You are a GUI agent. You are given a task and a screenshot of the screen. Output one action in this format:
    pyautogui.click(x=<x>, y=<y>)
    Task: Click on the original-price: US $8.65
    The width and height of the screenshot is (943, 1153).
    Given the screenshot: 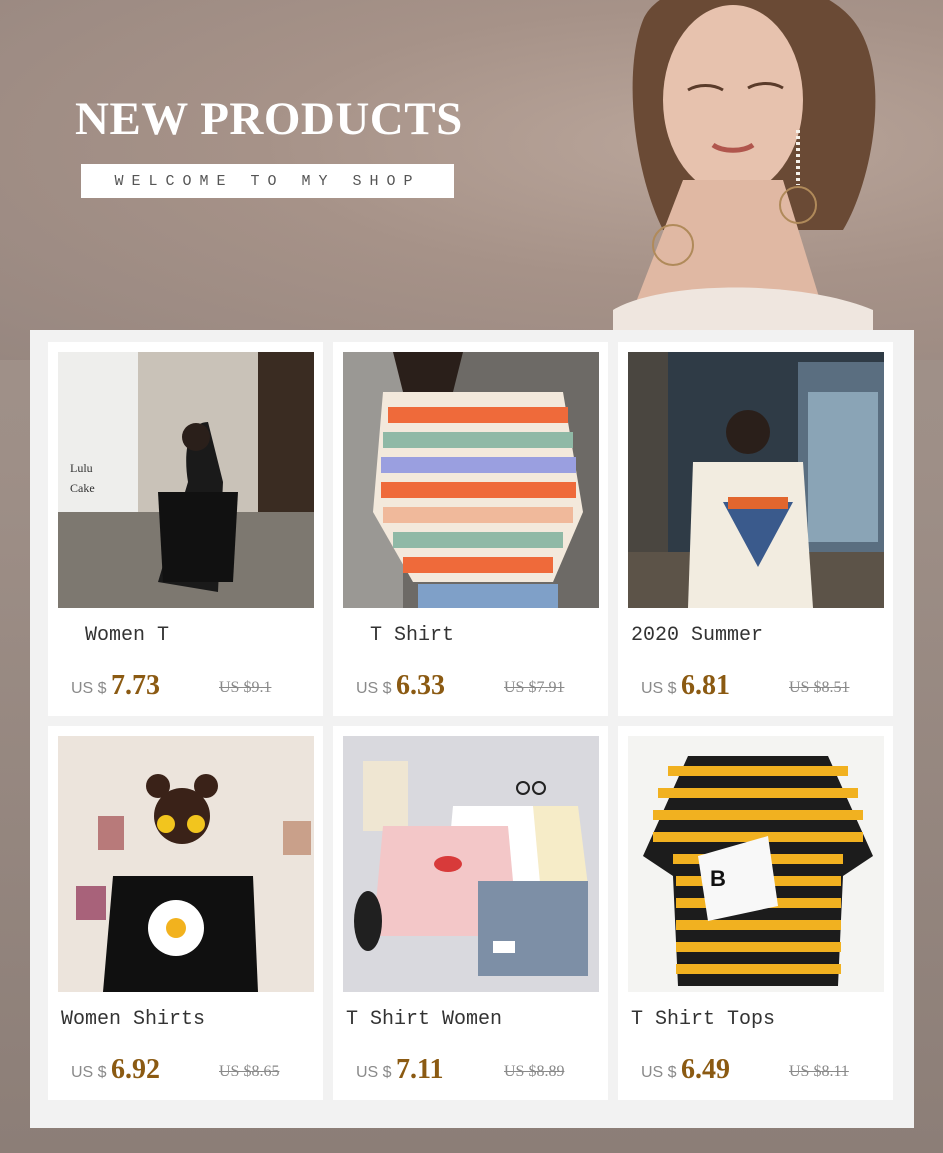 What is the action you would take?
    pyautogui.click(x=249, y=1071)
    